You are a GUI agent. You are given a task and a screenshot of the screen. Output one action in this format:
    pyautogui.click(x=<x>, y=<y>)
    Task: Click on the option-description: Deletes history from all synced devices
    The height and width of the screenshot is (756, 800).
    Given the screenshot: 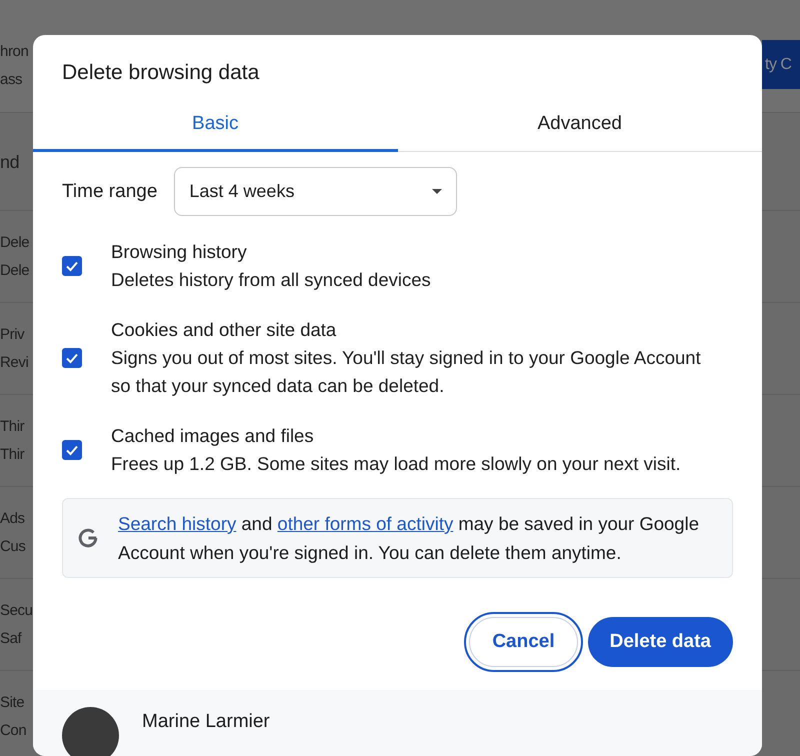 What is the action you would take?
    pyautogui.click(x=271, y=280)
    